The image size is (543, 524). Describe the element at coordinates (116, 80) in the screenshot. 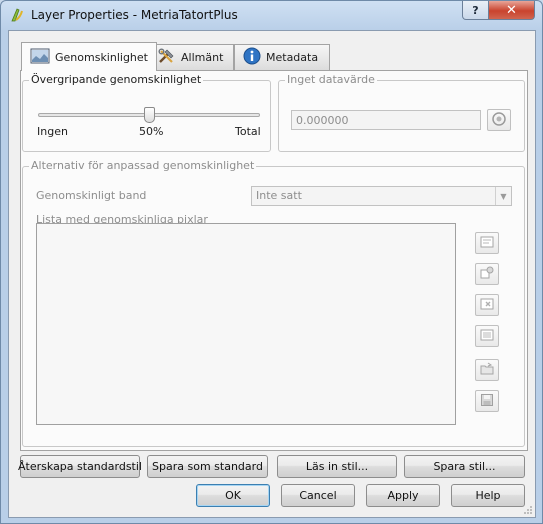

I see `overall-transparency-title: Övergripande genomskinlighet` at that location.